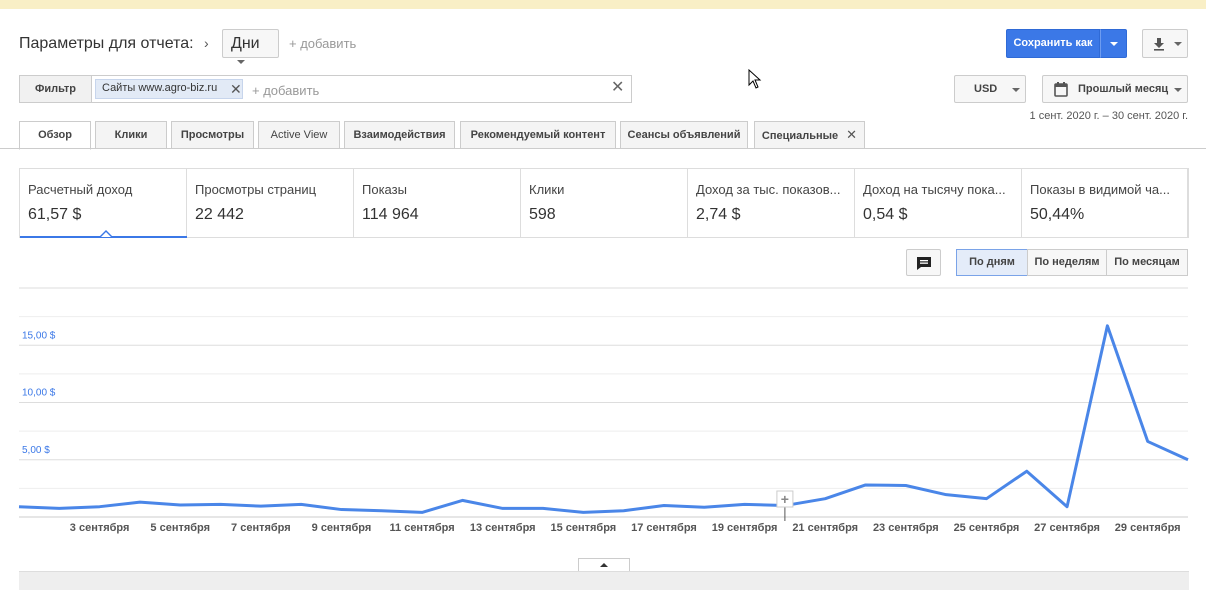  What do you see at coordinates (992, 262) in the screenshot?
I see `granularity-day-button: По дням` at bounding box center [992, 262].